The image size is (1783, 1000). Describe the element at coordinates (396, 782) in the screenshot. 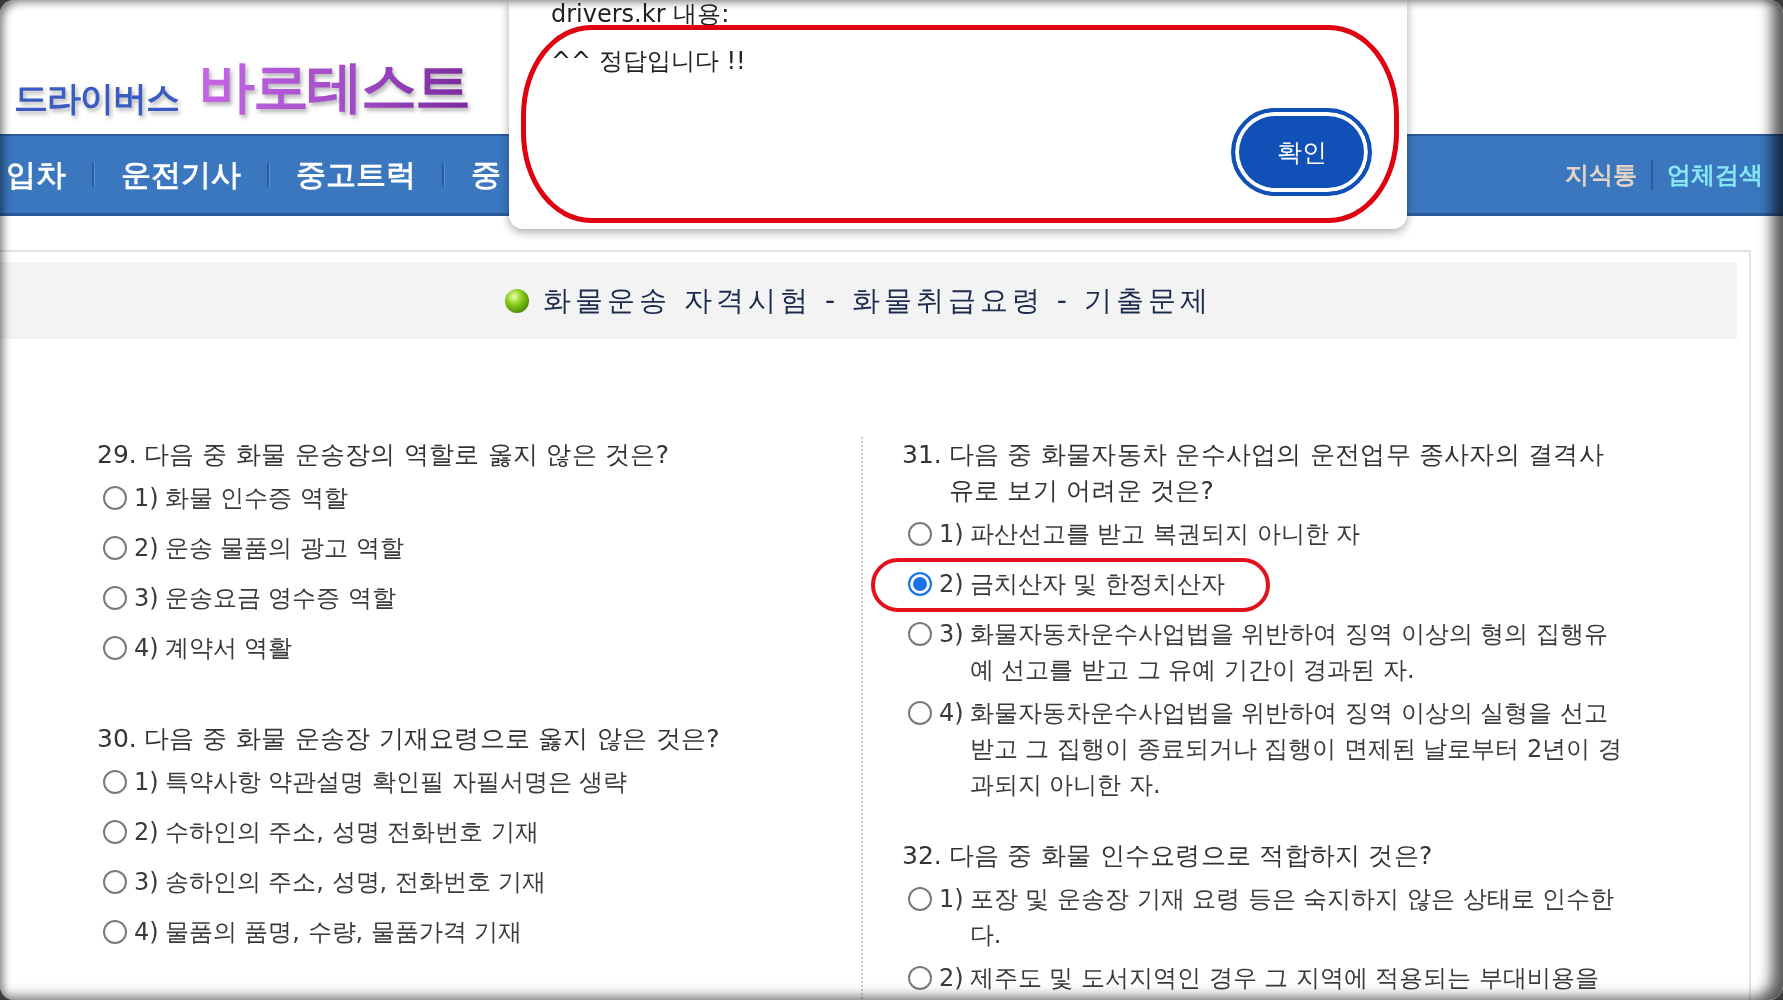

I see `option-text: 특약사항 약관설명 확인필 자필서명은 생략` at that location.